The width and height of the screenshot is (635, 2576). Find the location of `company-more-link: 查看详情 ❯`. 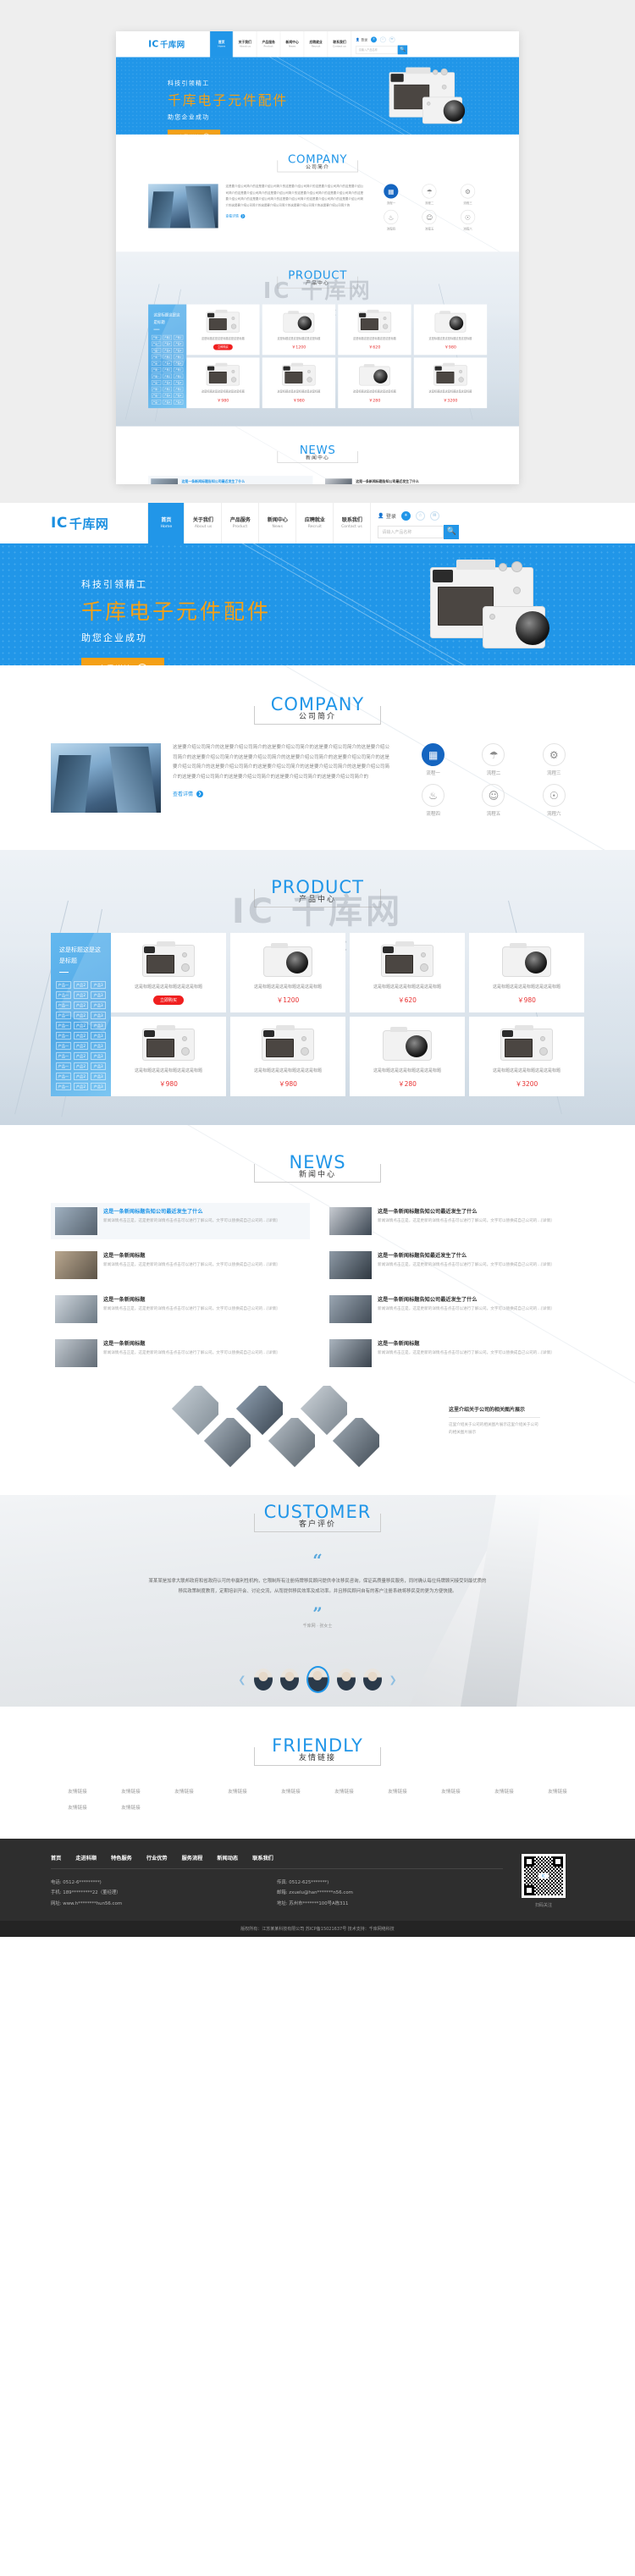

company-more-link: 查看详情 ❯ is located at coordinates (295, 216).